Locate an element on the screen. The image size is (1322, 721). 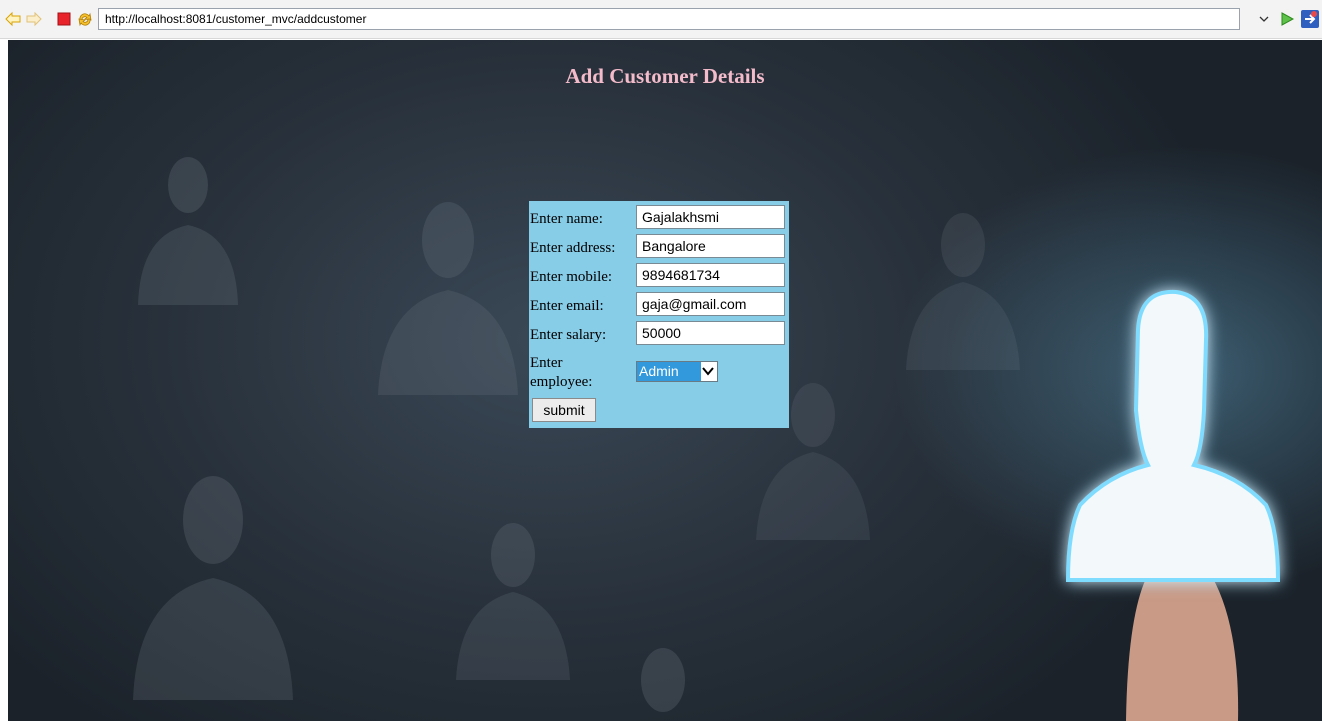
address-label: Enter address: is located at coordinates (573, 248).